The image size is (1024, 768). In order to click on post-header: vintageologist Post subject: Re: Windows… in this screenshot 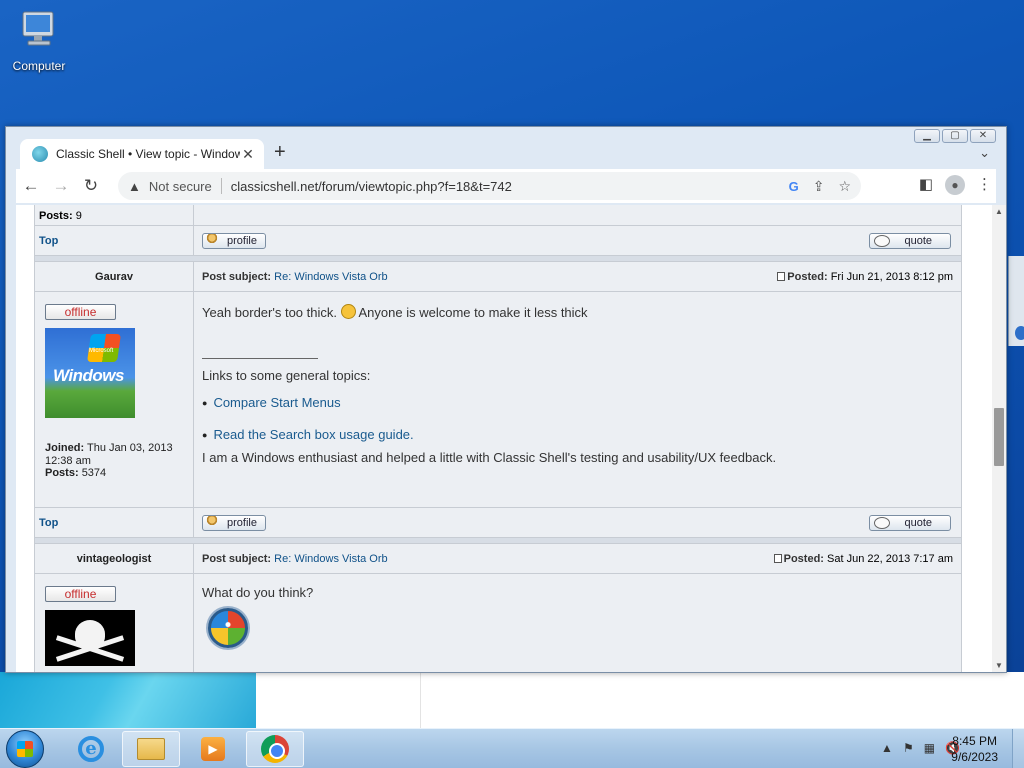, I will do `click(498, 559)`.